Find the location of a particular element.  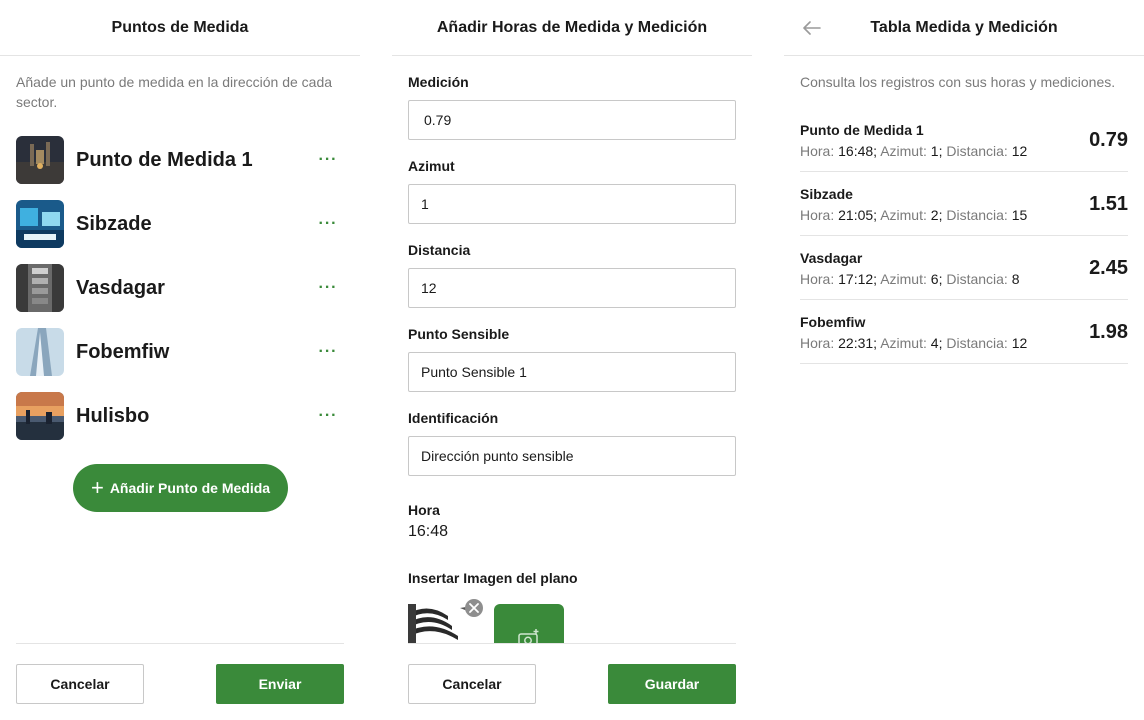

page-title: Puntos de Medida is located at coordinates (180, 27).